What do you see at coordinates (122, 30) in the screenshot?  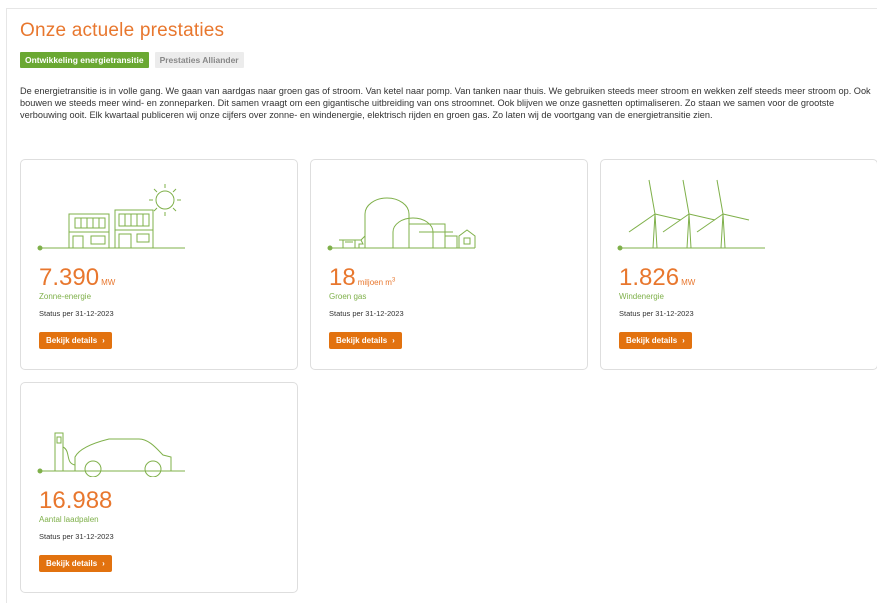 I see `page-title: Onze actuele prestaties` at bounding box center [122, 30].